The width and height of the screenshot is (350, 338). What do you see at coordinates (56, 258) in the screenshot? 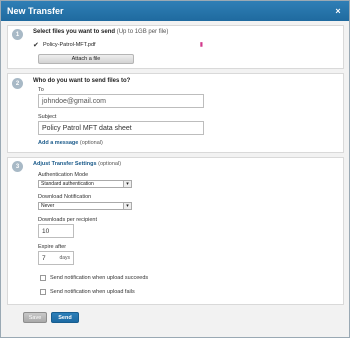
I see `expire-after-input: 7 days` at bounding box center [56, 258].